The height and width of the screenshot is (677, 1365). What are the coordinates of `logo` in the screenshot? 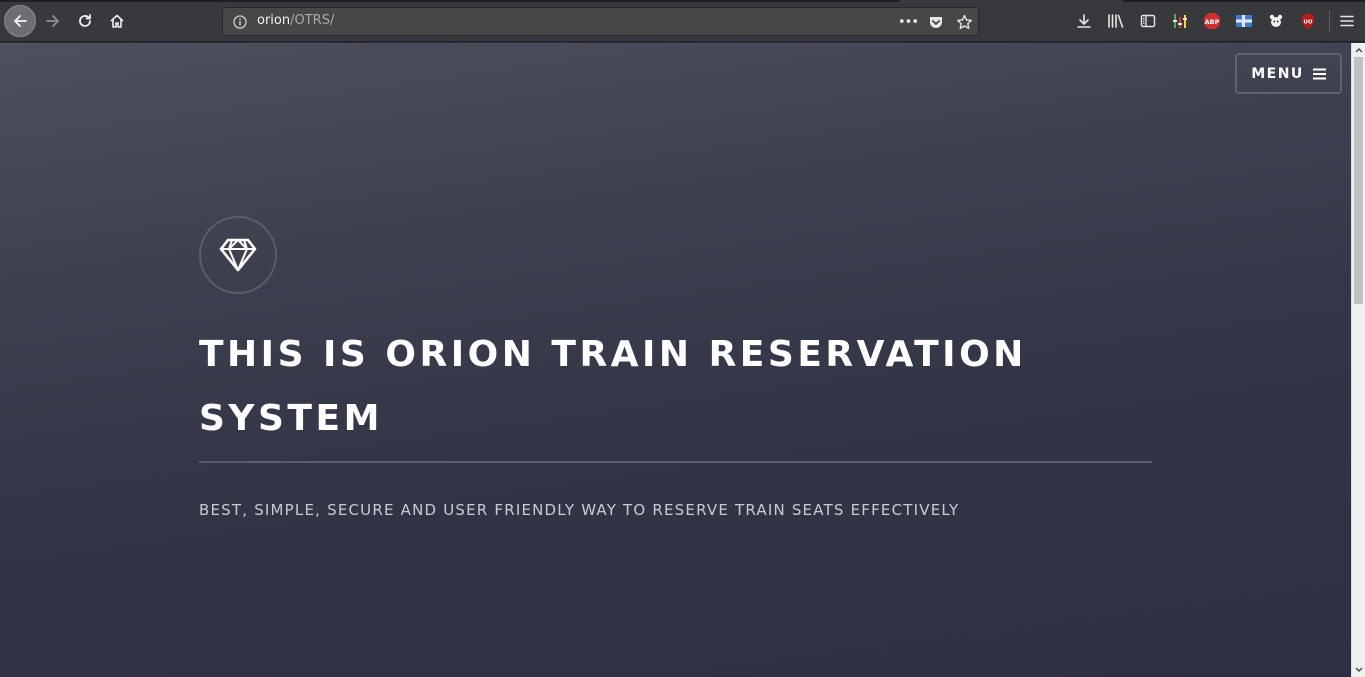 It's located at (238, 255).